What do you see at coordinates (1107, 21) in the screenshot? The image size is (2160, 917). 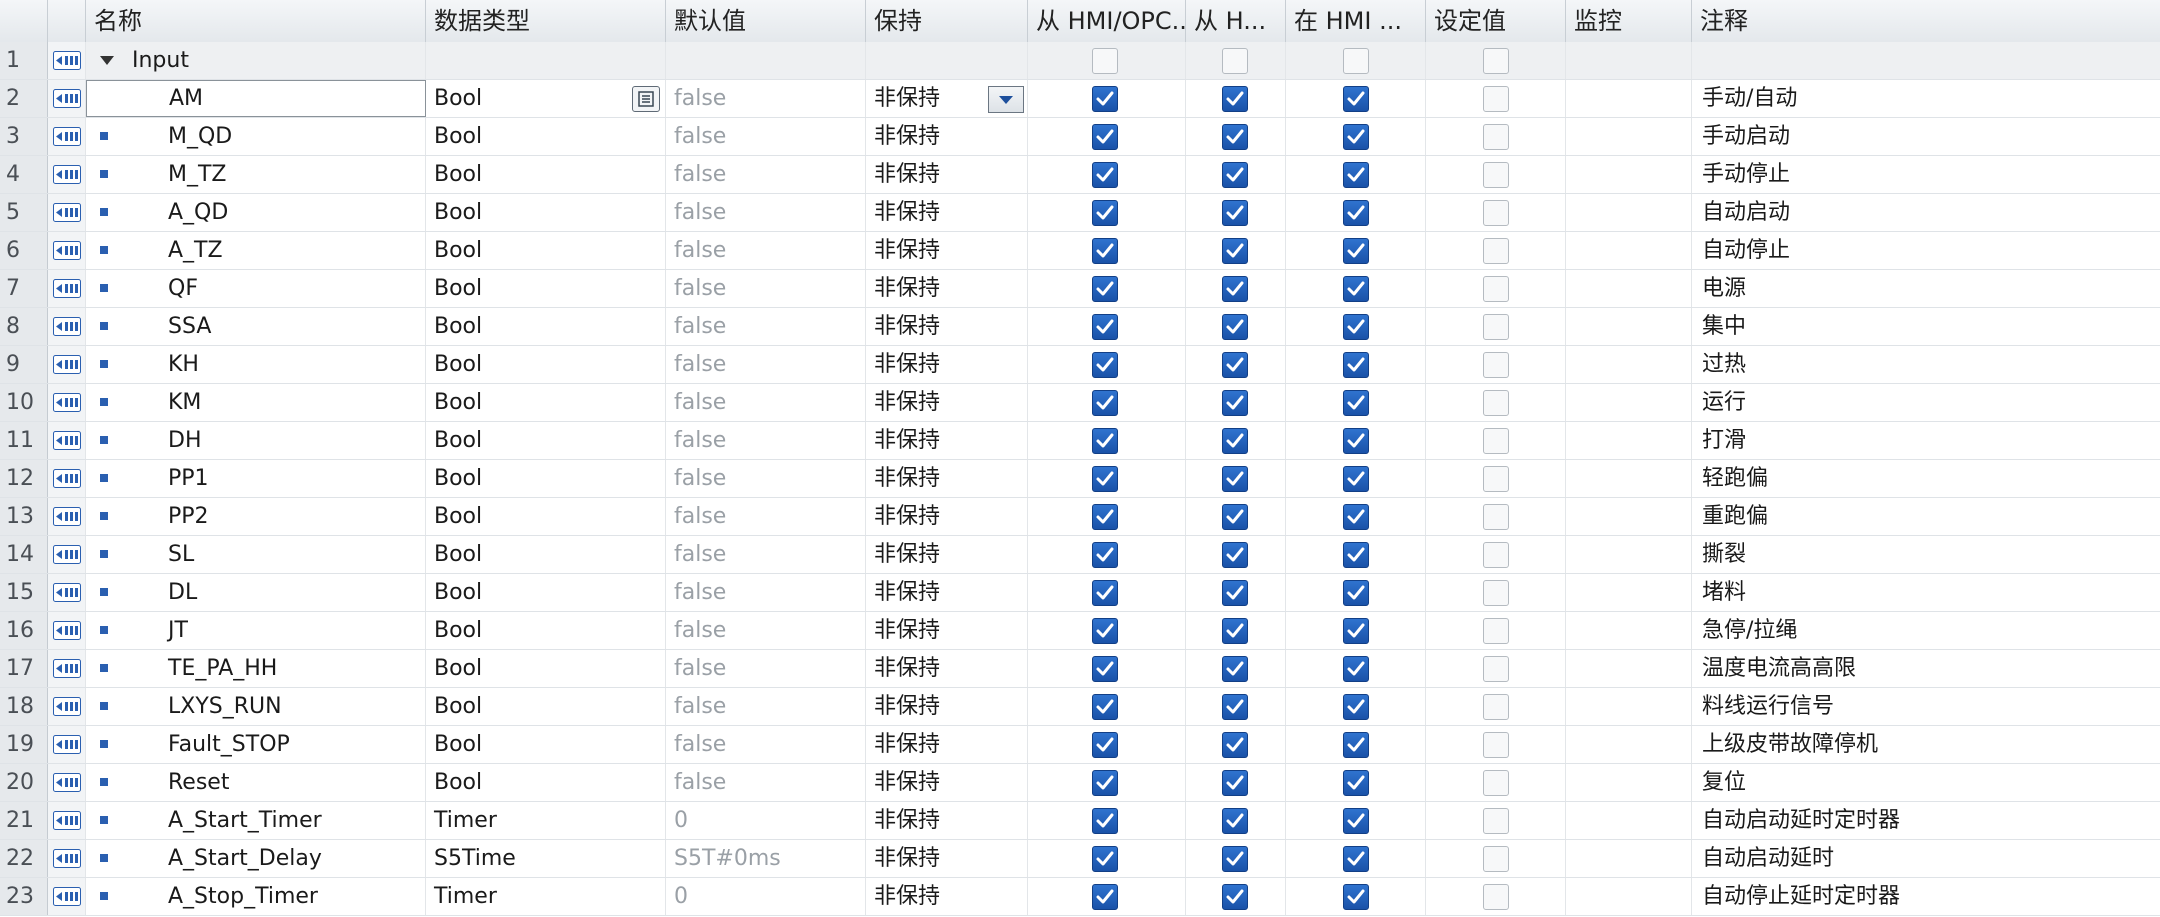 I see `header-accessible-from-hmi-opc: 从 HMI/OPC..` at bounding box center [1107, 21].